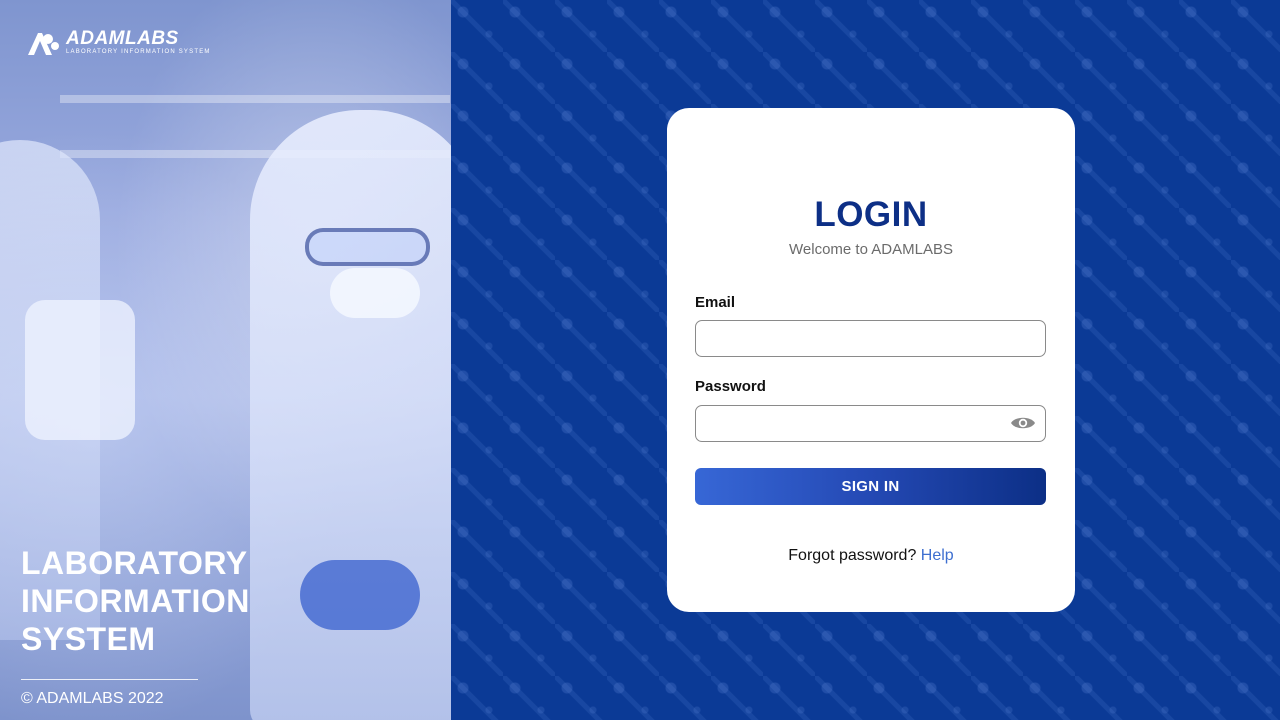  I want to click on forgot-password-row: Forgot password? Help, so click(871, 556).